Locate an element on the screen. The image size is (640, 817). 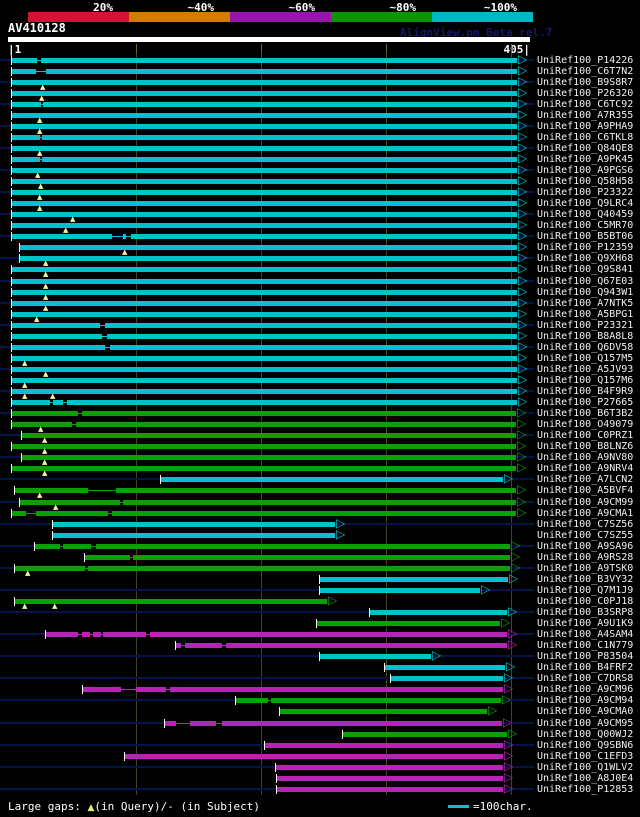
hit-label: UniRef100_A9CMA0 is located at coordinates (585, 711).